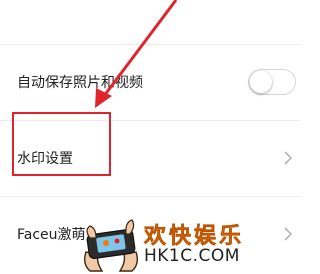 The height and width of the screenshot is (274, 320). Describe the element at coordinates (111, 245) in the screenshot. I see `game-controller-hands-icon` at that location.